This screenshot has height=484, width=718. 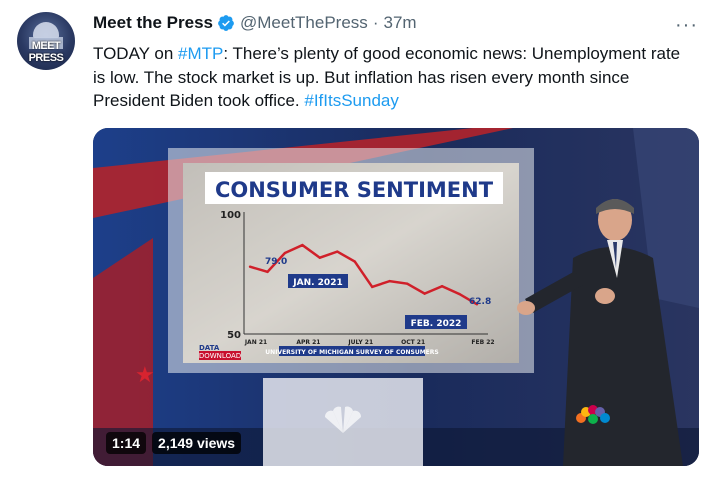 I want to click on end-date-label: FEB. 2022, so click(x=436, y=324).